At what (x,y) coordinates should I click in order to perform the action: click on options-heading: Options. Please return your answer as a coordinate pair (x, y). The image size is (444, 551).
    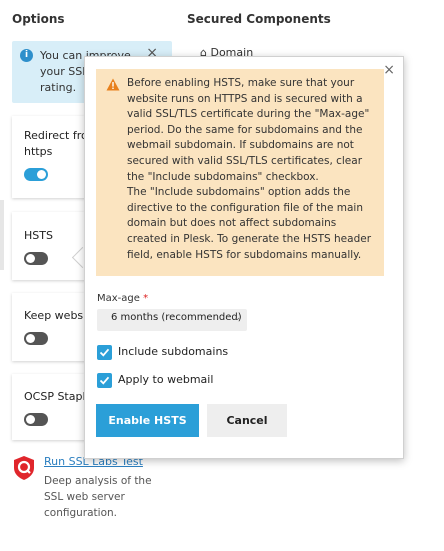
    Looking at the image, I should click on (38, 19).